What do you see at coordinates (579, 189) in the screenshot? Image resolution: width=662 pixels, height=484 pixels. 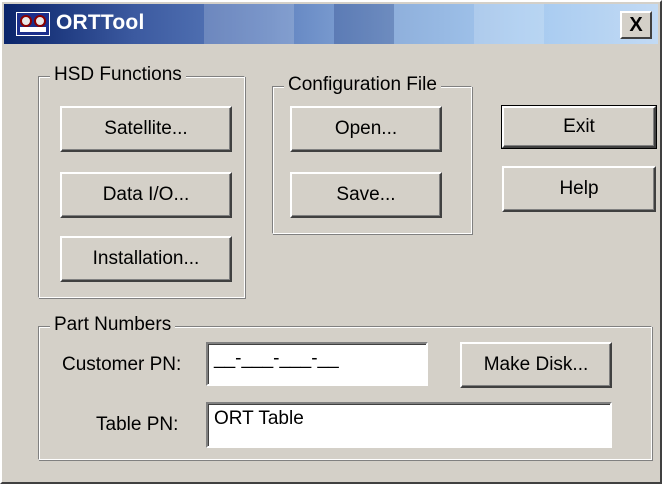 I see `help-button: Help` at bounding box center [579, 189].